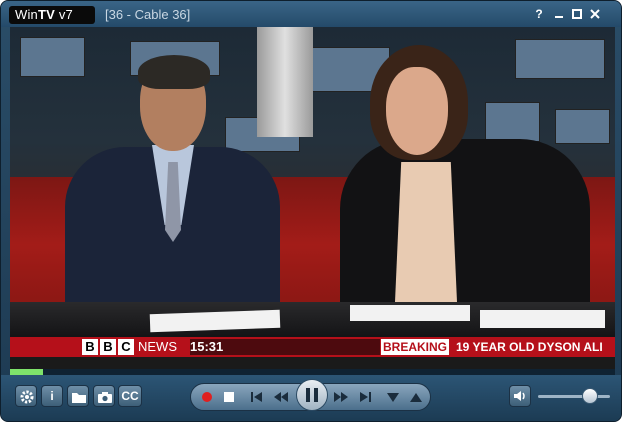  What do you see at coordinates (130, 396) in the screenshot?
I see `closed-captions-button: CC` at bounding box center [130, 396].